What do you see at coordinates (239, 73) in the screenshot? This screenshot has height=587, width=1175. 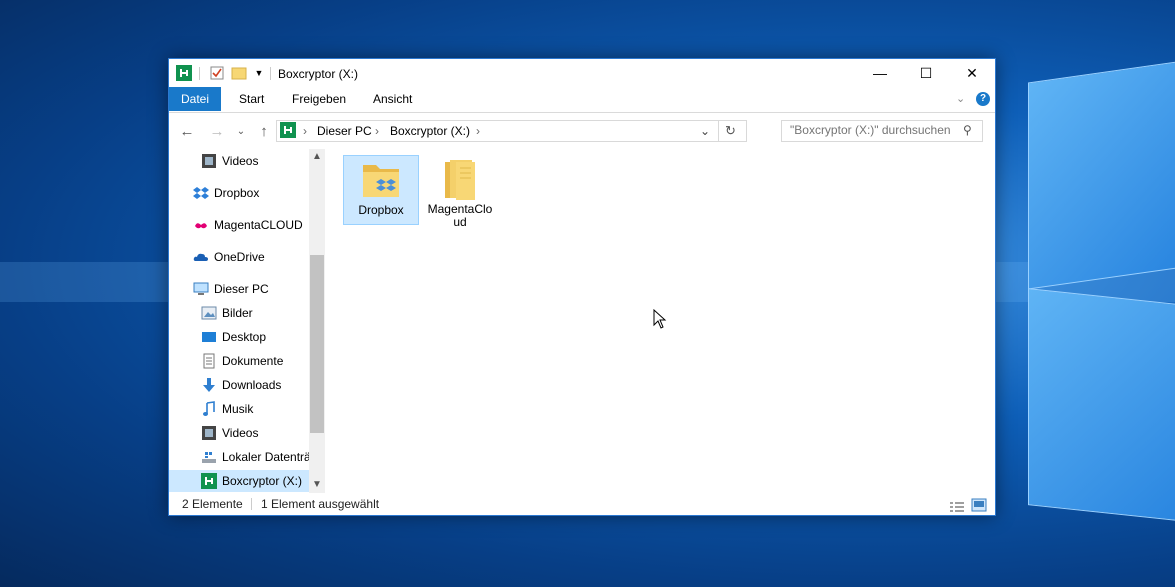 I see `new-folder-icon` at bounding box center [239, 73].